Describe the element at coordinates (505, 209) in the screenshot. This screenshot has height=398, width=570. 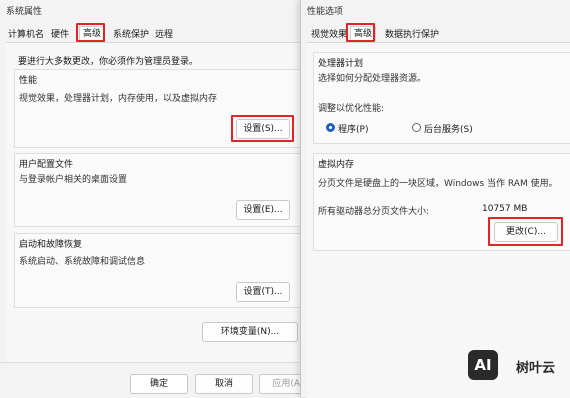
I see `paging-total-value: 10757 MB` at that location.